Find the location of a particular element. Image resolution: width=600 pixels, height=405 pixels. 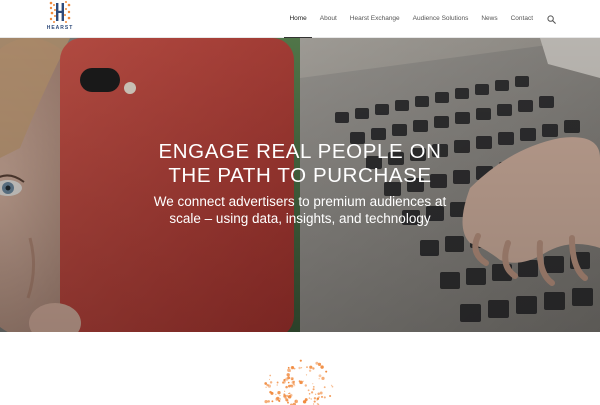

orange-burst-icon is located at coordinates (299, 382).